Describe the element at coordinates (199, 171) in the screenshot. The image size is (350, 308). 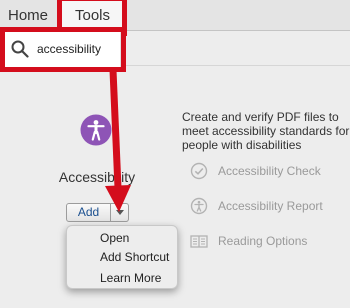
I see `check-circle-icon` at that location.